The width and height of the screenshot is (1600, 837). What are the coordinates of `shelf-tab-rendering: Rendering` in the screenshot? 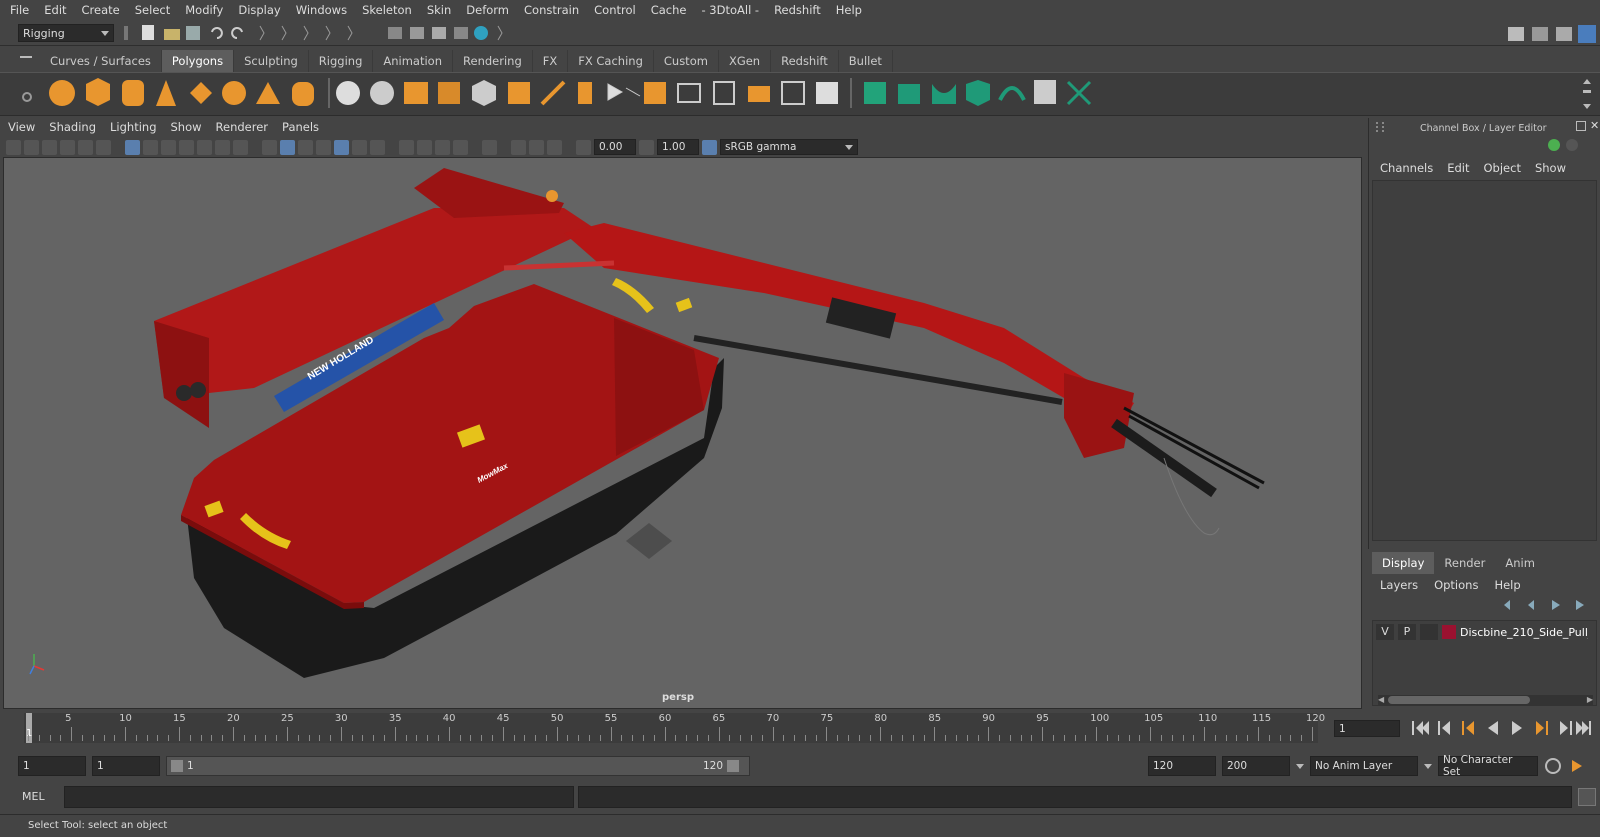 It's located at (493, 61).